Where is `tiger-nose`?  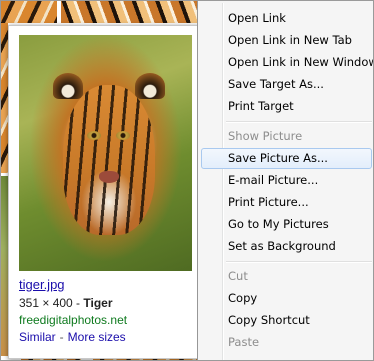 tiger-nose is located at coordinates (109, 177).